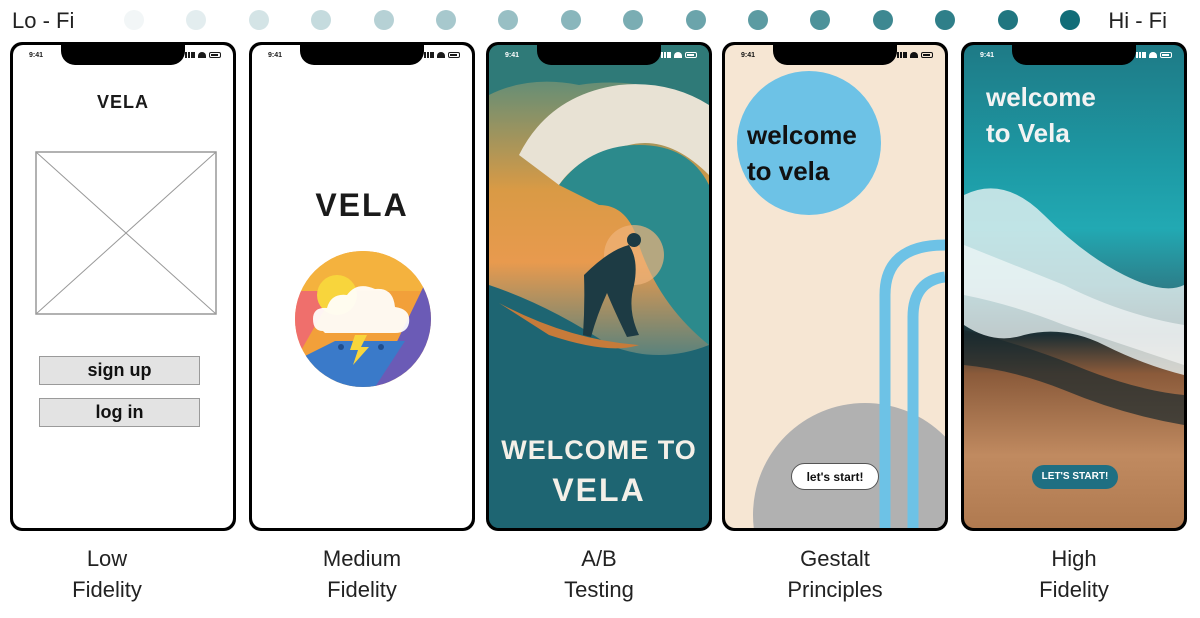  Describe the element at coordinates (599, 589) in the screenshot. I see `caption-line-2: Testing` at that location.